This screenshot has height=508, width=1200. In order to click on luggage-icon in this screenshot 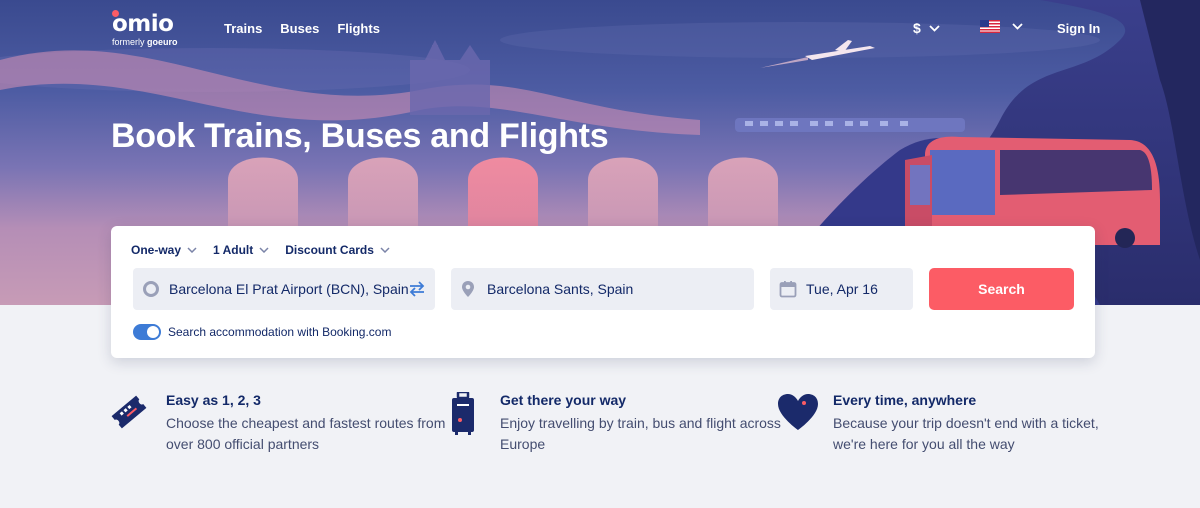, I will do `click(463, 413)`.